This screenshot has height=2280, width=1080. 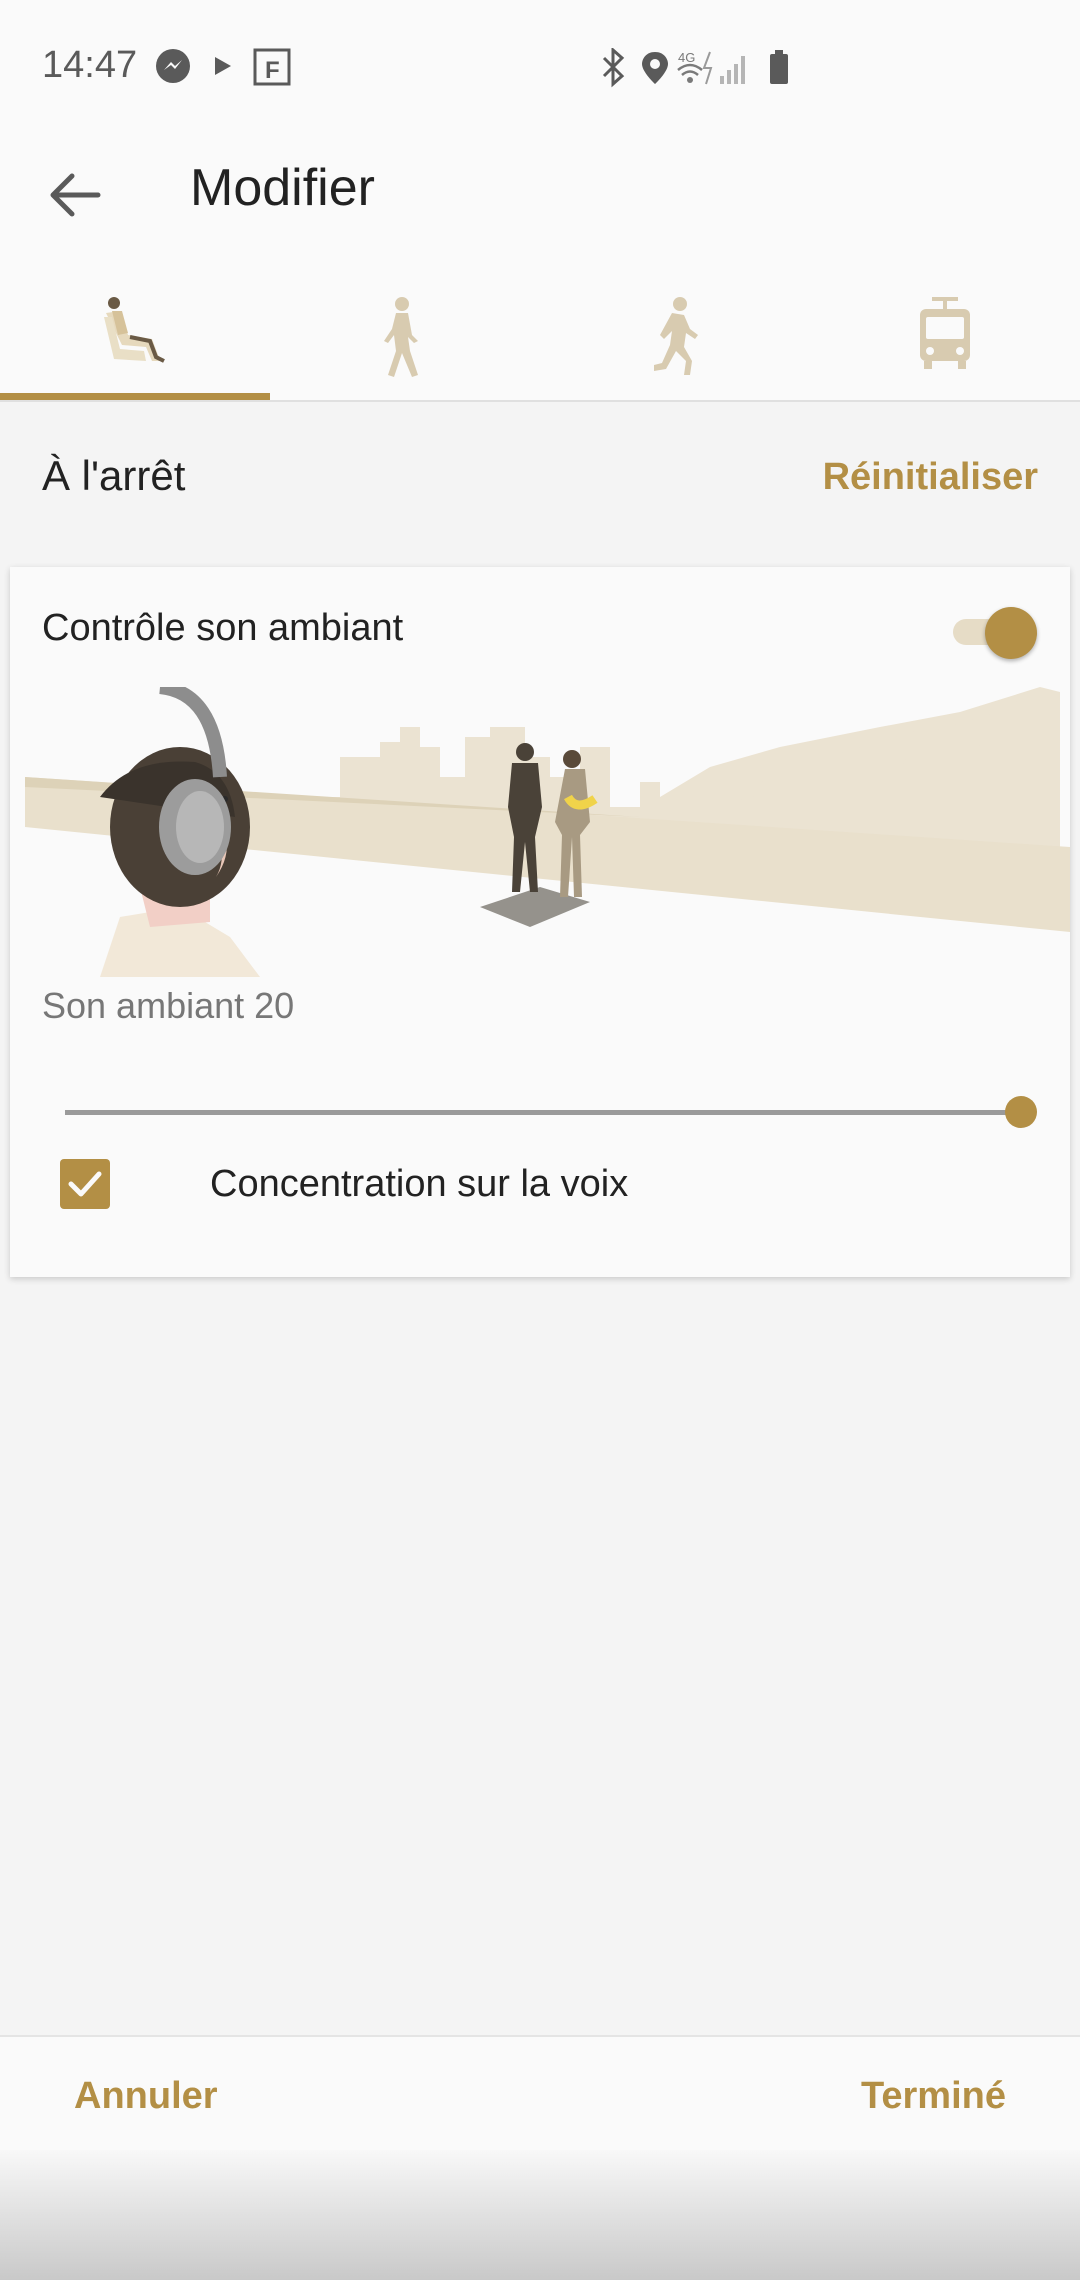 I want to click on section-title: À l'arrêt, so click(x=114, y=475).